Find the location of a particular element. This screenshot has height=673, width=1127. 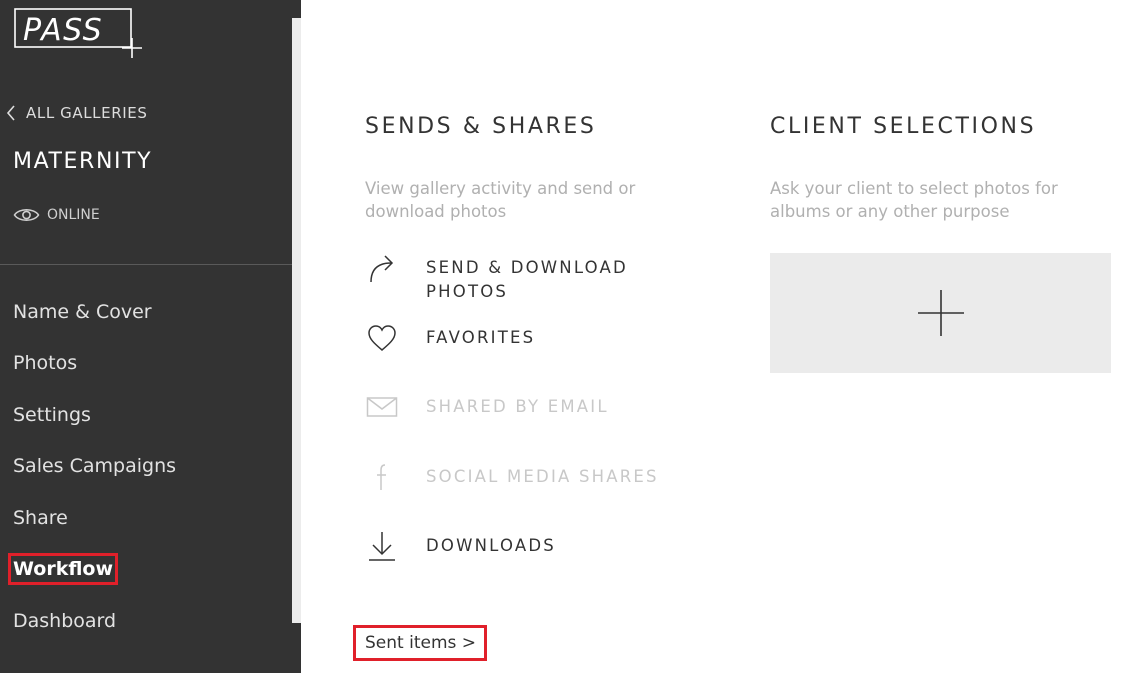

sidebar-item-workflow: Workflow is located at coordinates (146, 570).